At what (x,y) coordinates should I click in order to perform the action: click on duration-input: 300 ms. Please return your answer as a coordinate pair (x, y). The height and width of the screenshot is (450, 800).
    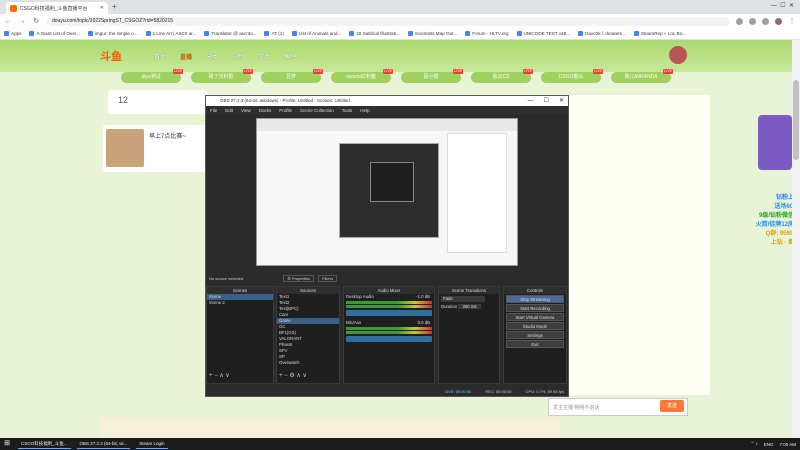
    Looking at the image, I should click on (469, 306).